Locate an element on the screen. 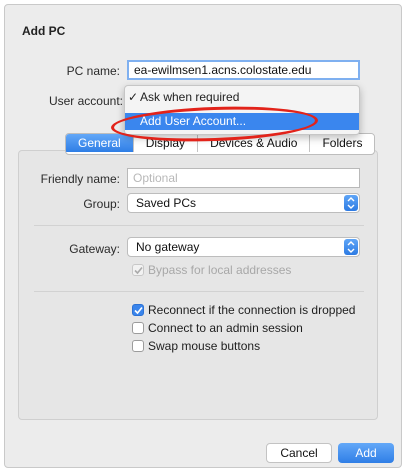 Image resolution: width=410 pixels, height=472 pixels. reconnect-label: Reconnect if the connection is dropped is located at coordinates (252, 310).